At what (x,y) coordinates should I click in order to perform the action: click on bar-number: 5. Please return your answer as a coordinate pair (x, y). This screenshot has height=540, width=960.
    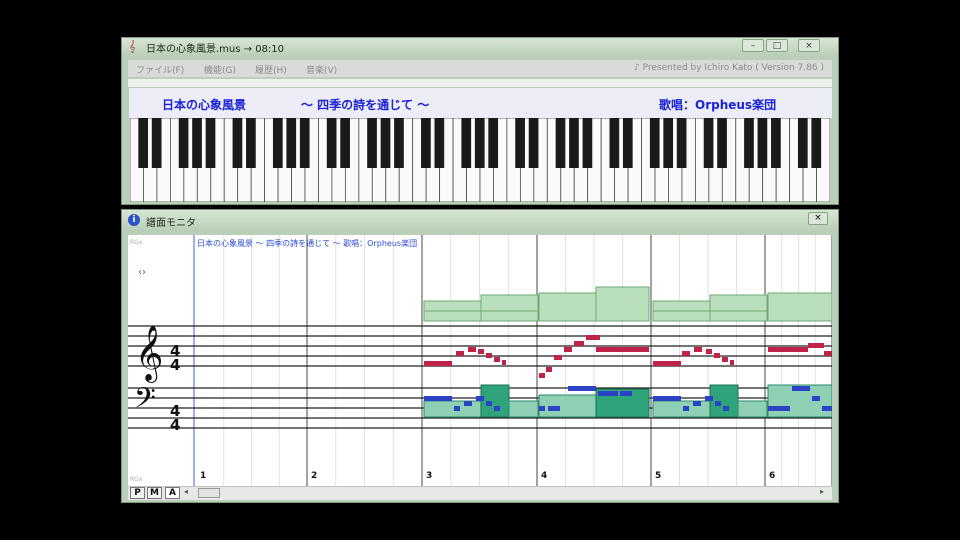
    Looking at the image, I should click on (658, 476).